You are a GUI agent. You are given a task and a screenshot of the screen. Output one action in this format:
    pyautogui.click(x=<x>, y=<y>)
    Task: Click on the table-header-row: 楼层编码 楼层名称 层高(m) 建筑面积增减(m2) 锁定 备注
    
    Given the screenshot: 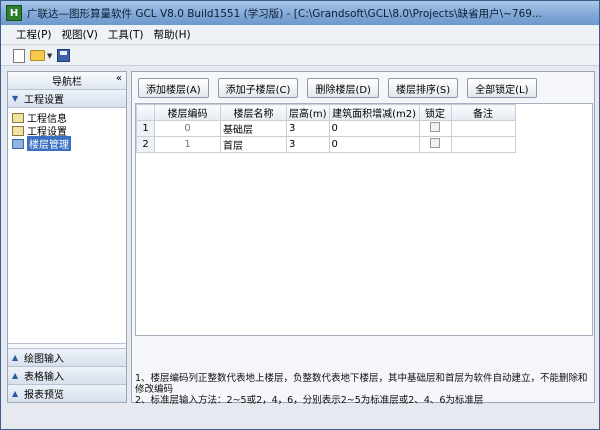 What is the action you would take?
    pyautogui.click(x=326, y=112)
    